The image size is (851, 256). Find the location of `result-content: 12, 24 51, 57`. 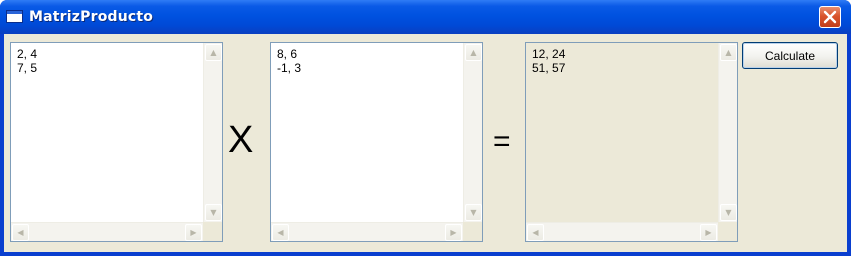

result-content: 12, 24 51, 57 is located at coordinates (548, 61).